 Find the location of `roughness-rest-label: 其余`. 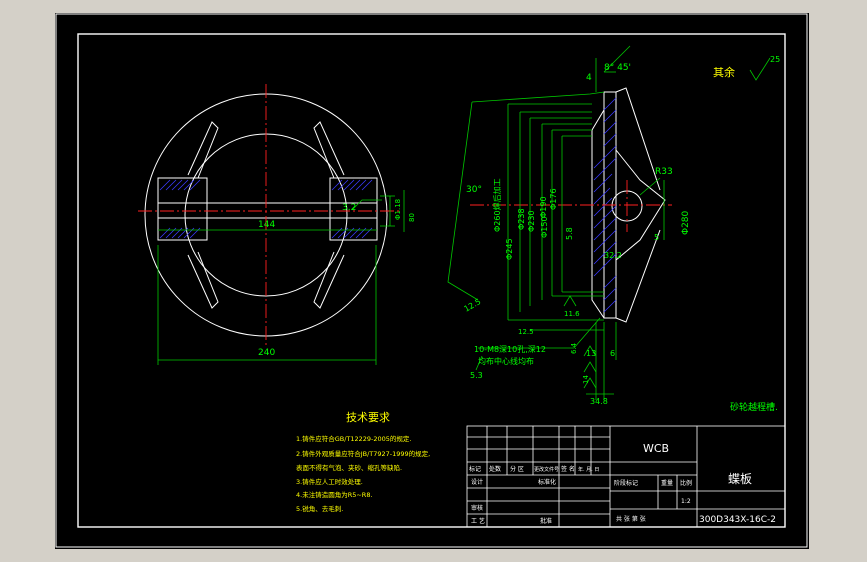

roughness-rest-label: 其余 is located at coordinates (724, 72).